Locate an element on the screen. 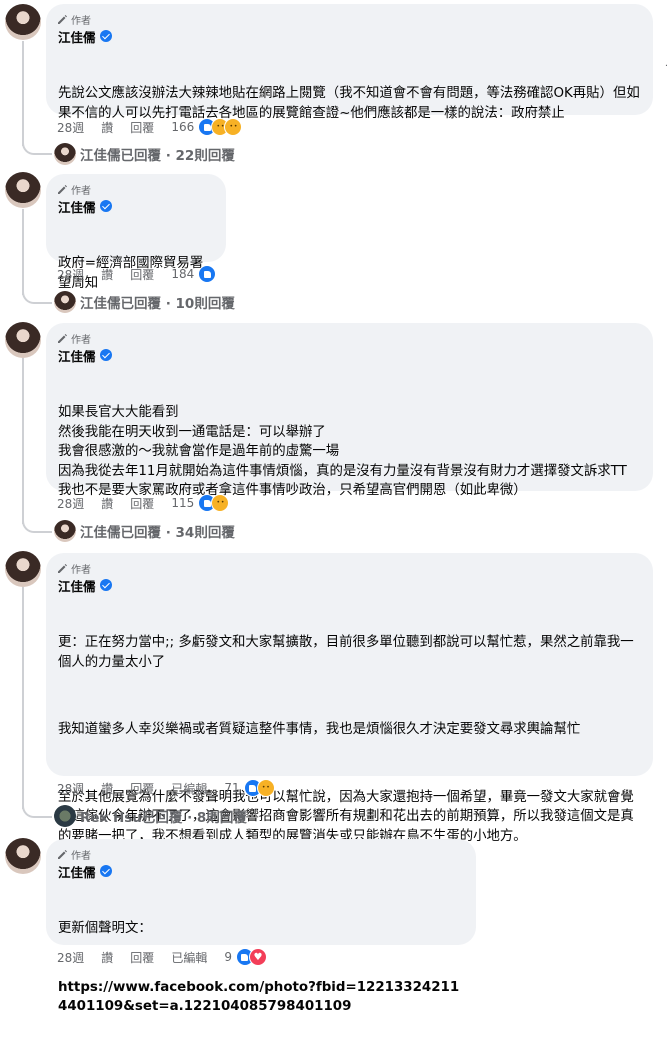 This screenshot has height=1056, width=671. reaction-count: 9 is located at coordinates (228, 957).